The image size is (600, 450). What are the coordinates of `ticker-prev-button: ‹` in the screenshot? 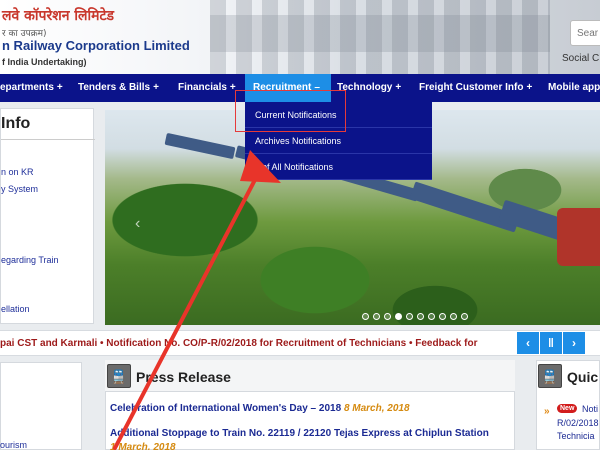 It's located at (528, 343).